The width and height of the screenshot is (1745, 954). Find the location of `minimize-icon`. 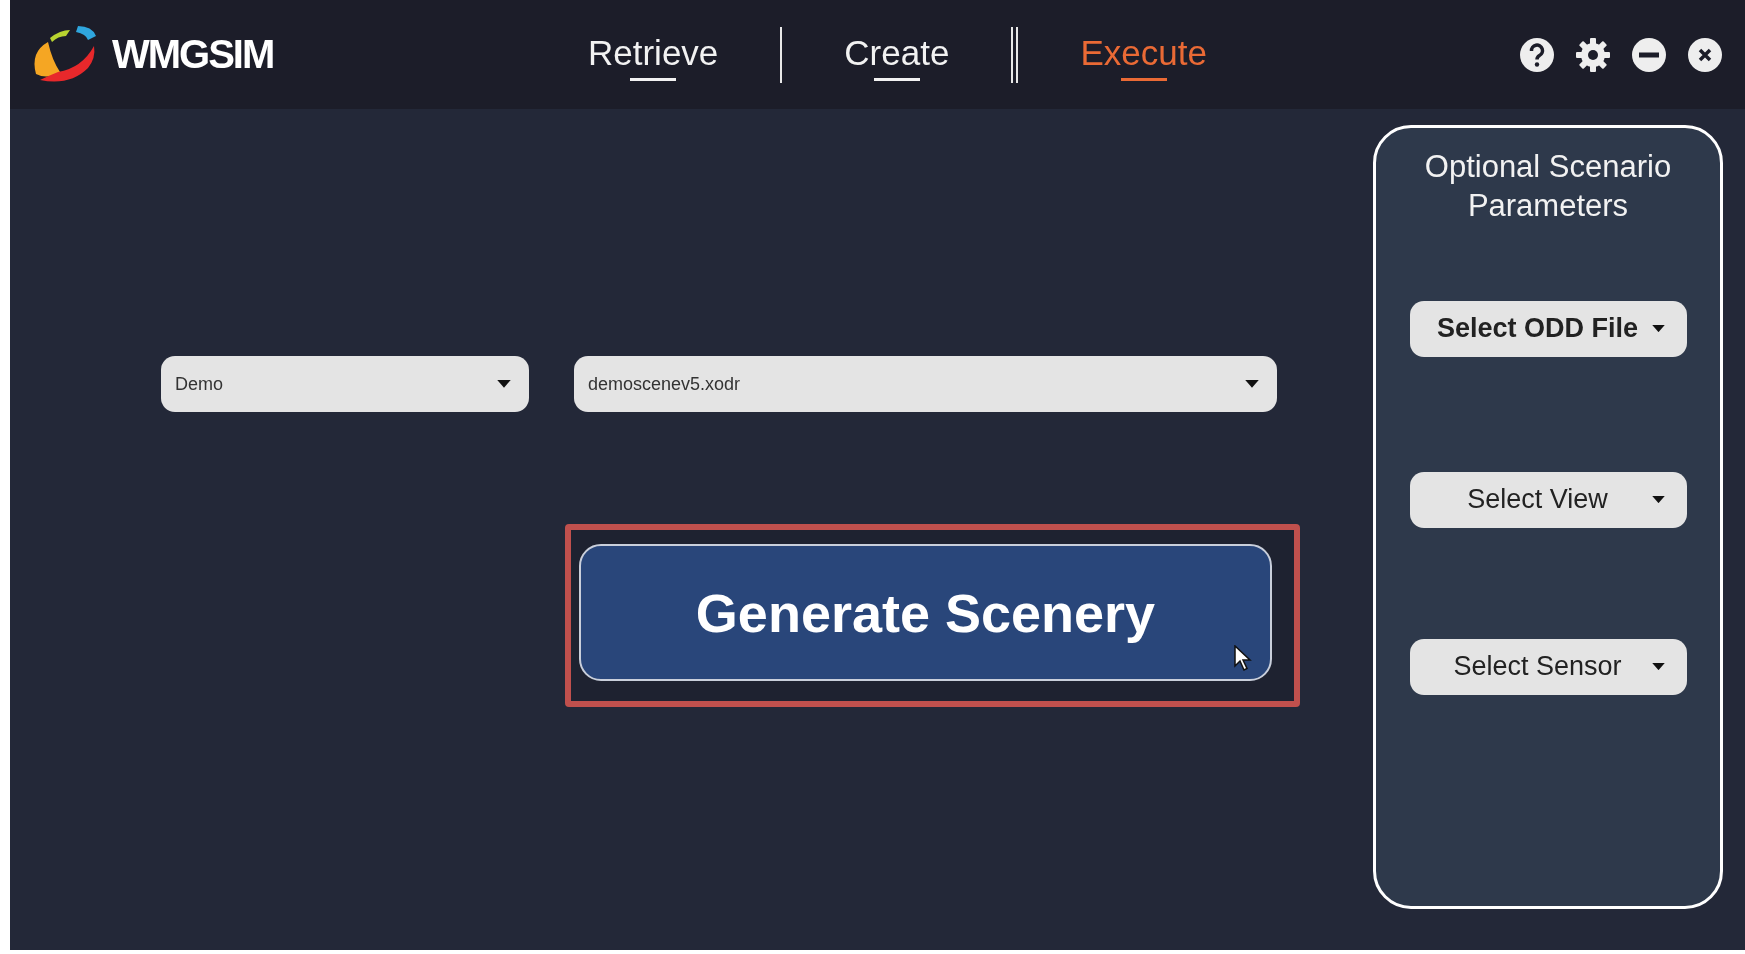

minimize-icon is located at coordinates (1649, 54).